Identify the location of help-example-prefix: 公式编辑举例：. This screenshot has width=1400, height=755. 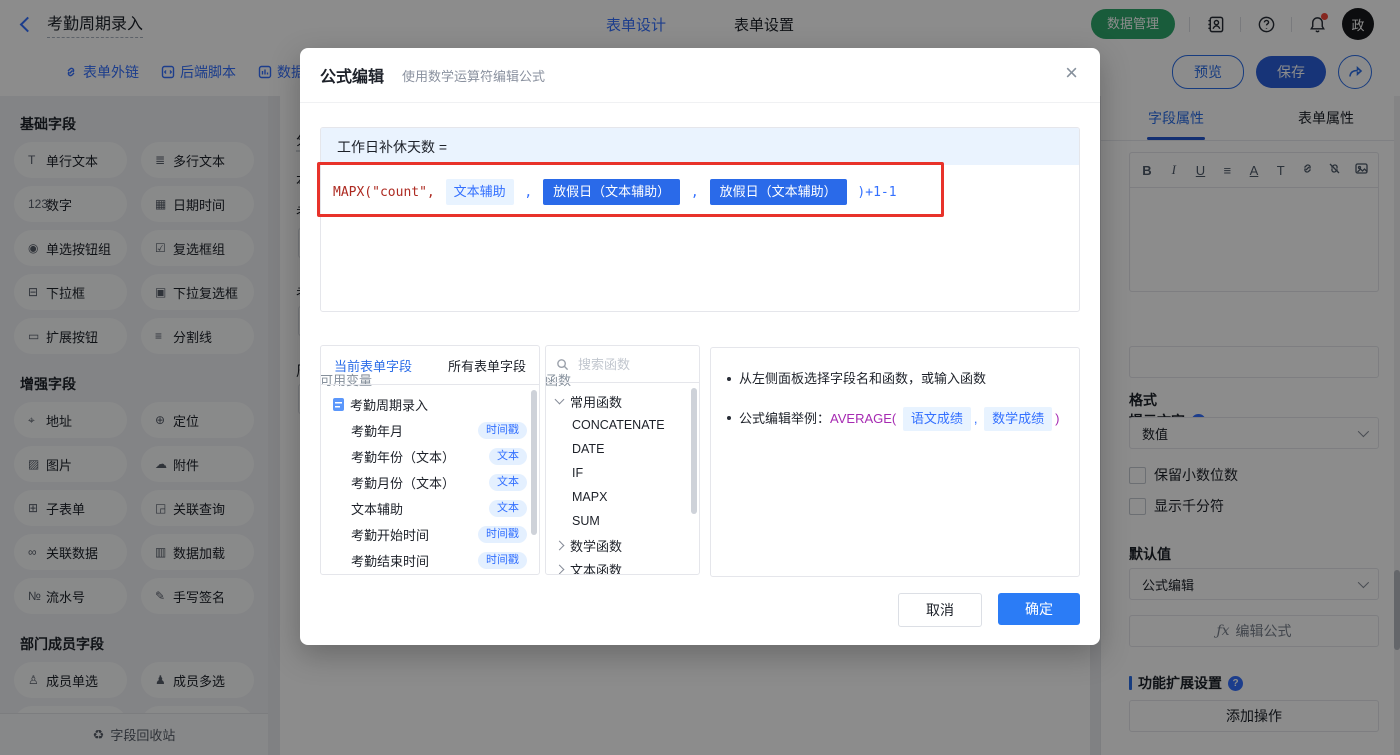
(785, 418).